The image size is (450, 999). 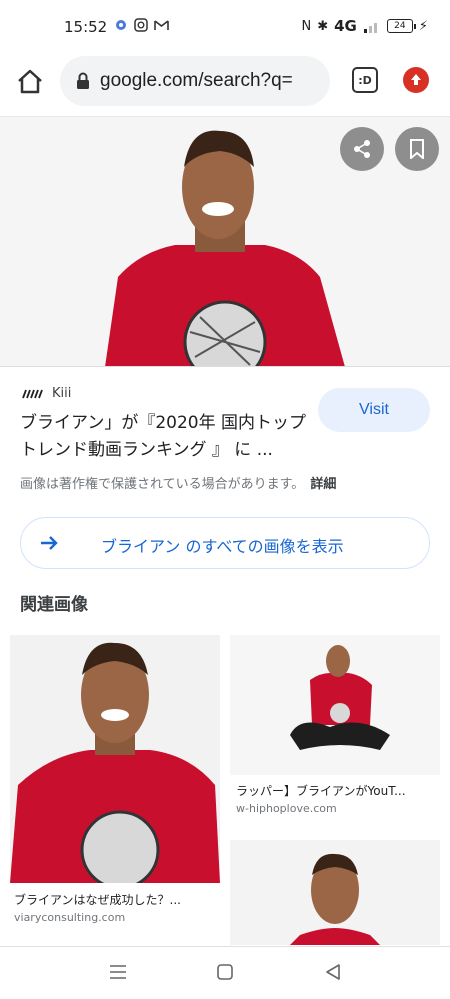 I want to click on home-nav-icon, so click(x=225, y=972).